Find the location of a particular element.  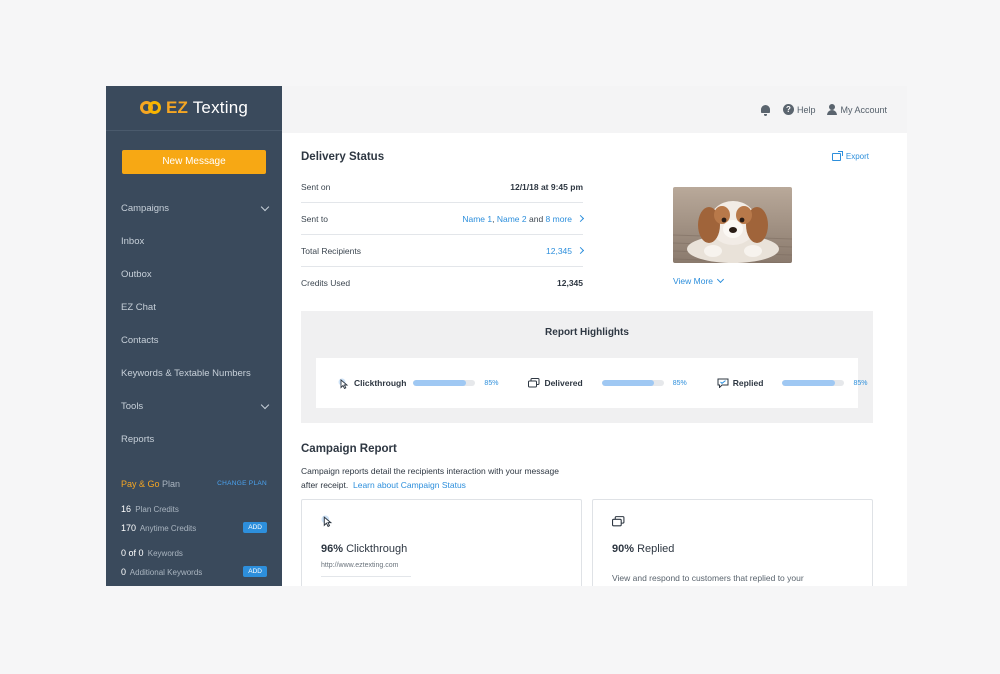

sidebar-item-inbox: Inbox is located at coordinates (194, 241).